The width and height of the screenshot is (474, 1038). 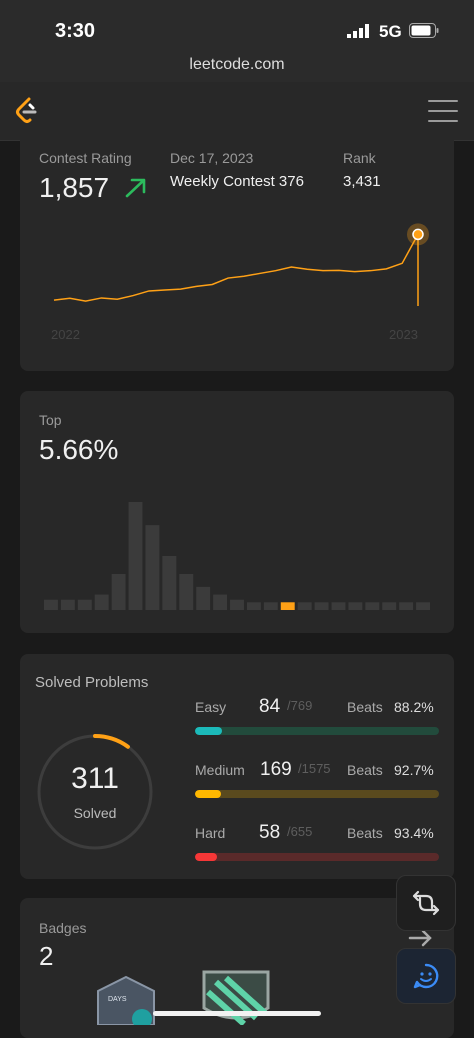 What do you see at coordinates (50, 420) in the screenshot?
I see `top-label: Top` at bounding box center [50, 420].